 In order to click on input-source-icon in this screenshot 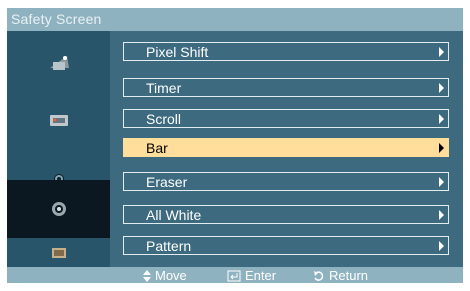, I will do `click(58, 120)`.